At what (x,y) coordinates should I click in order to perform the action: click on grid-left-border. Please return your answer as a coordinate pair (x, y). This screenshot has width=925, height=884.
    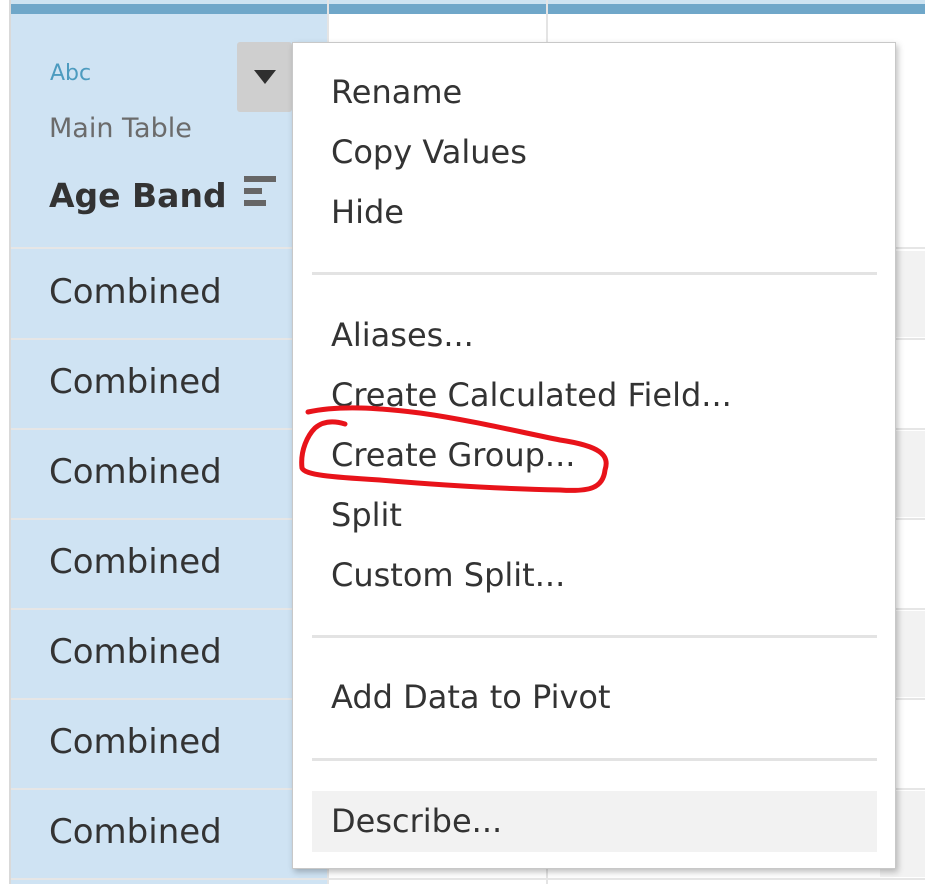
    Looking at the image, I should click on (5, 442).